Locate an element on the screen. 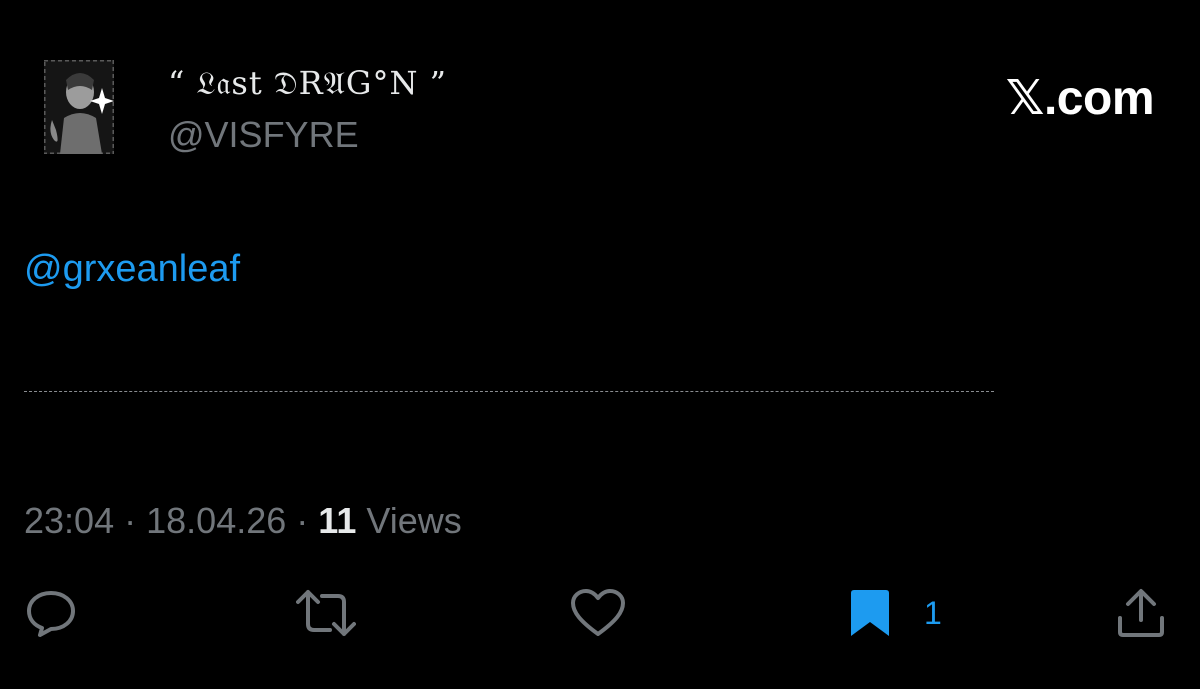 Image resolution: width=1200 pixels, height=689 pixels. avatar-image is located at coordinates (79, 107).